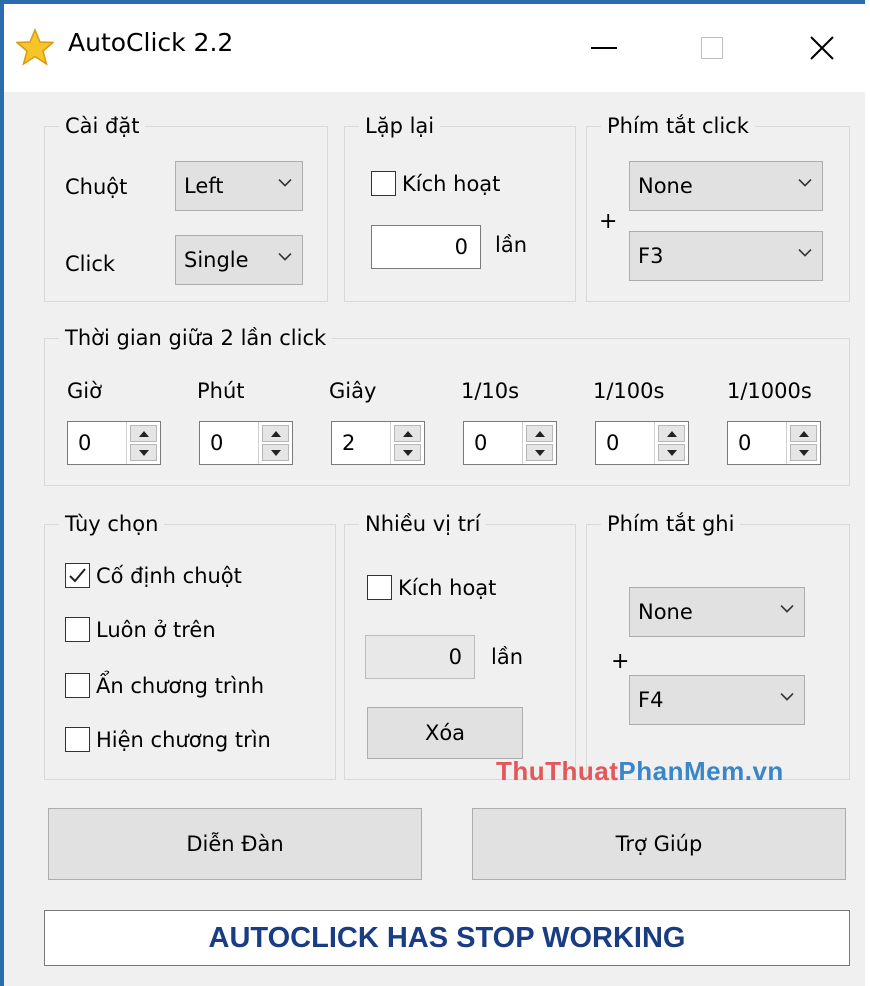 This screenshot has width=870, height=986. What do you see at coordinates (180, 685) in the screenshot?
I see `option-label: Ẩn chương trình` at bounding box center [180, 685].